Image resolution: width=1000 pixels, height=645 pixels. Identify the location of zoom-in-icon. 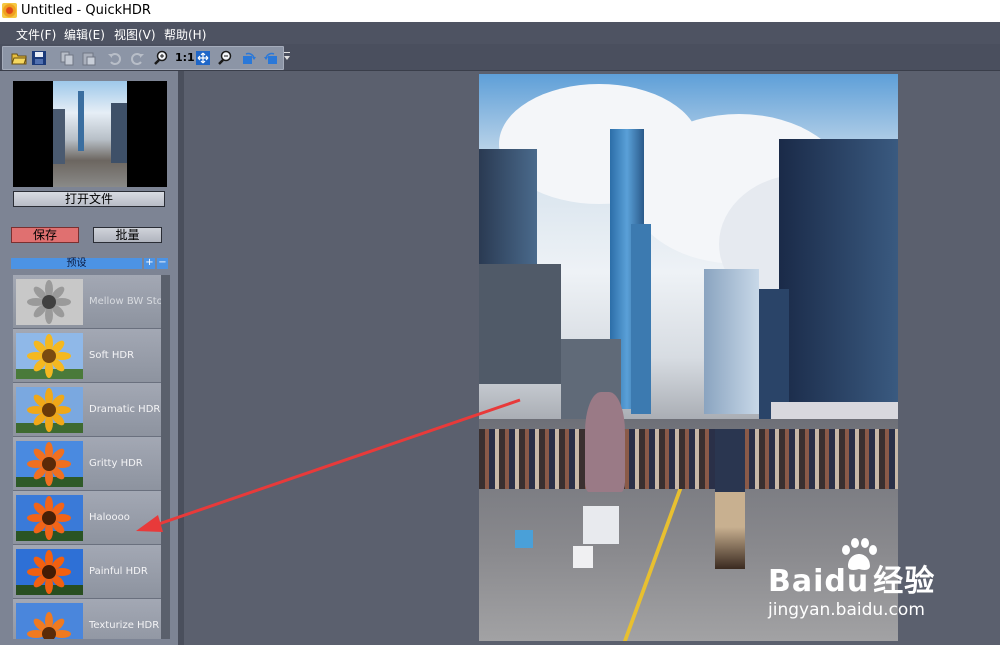
(161, 58).